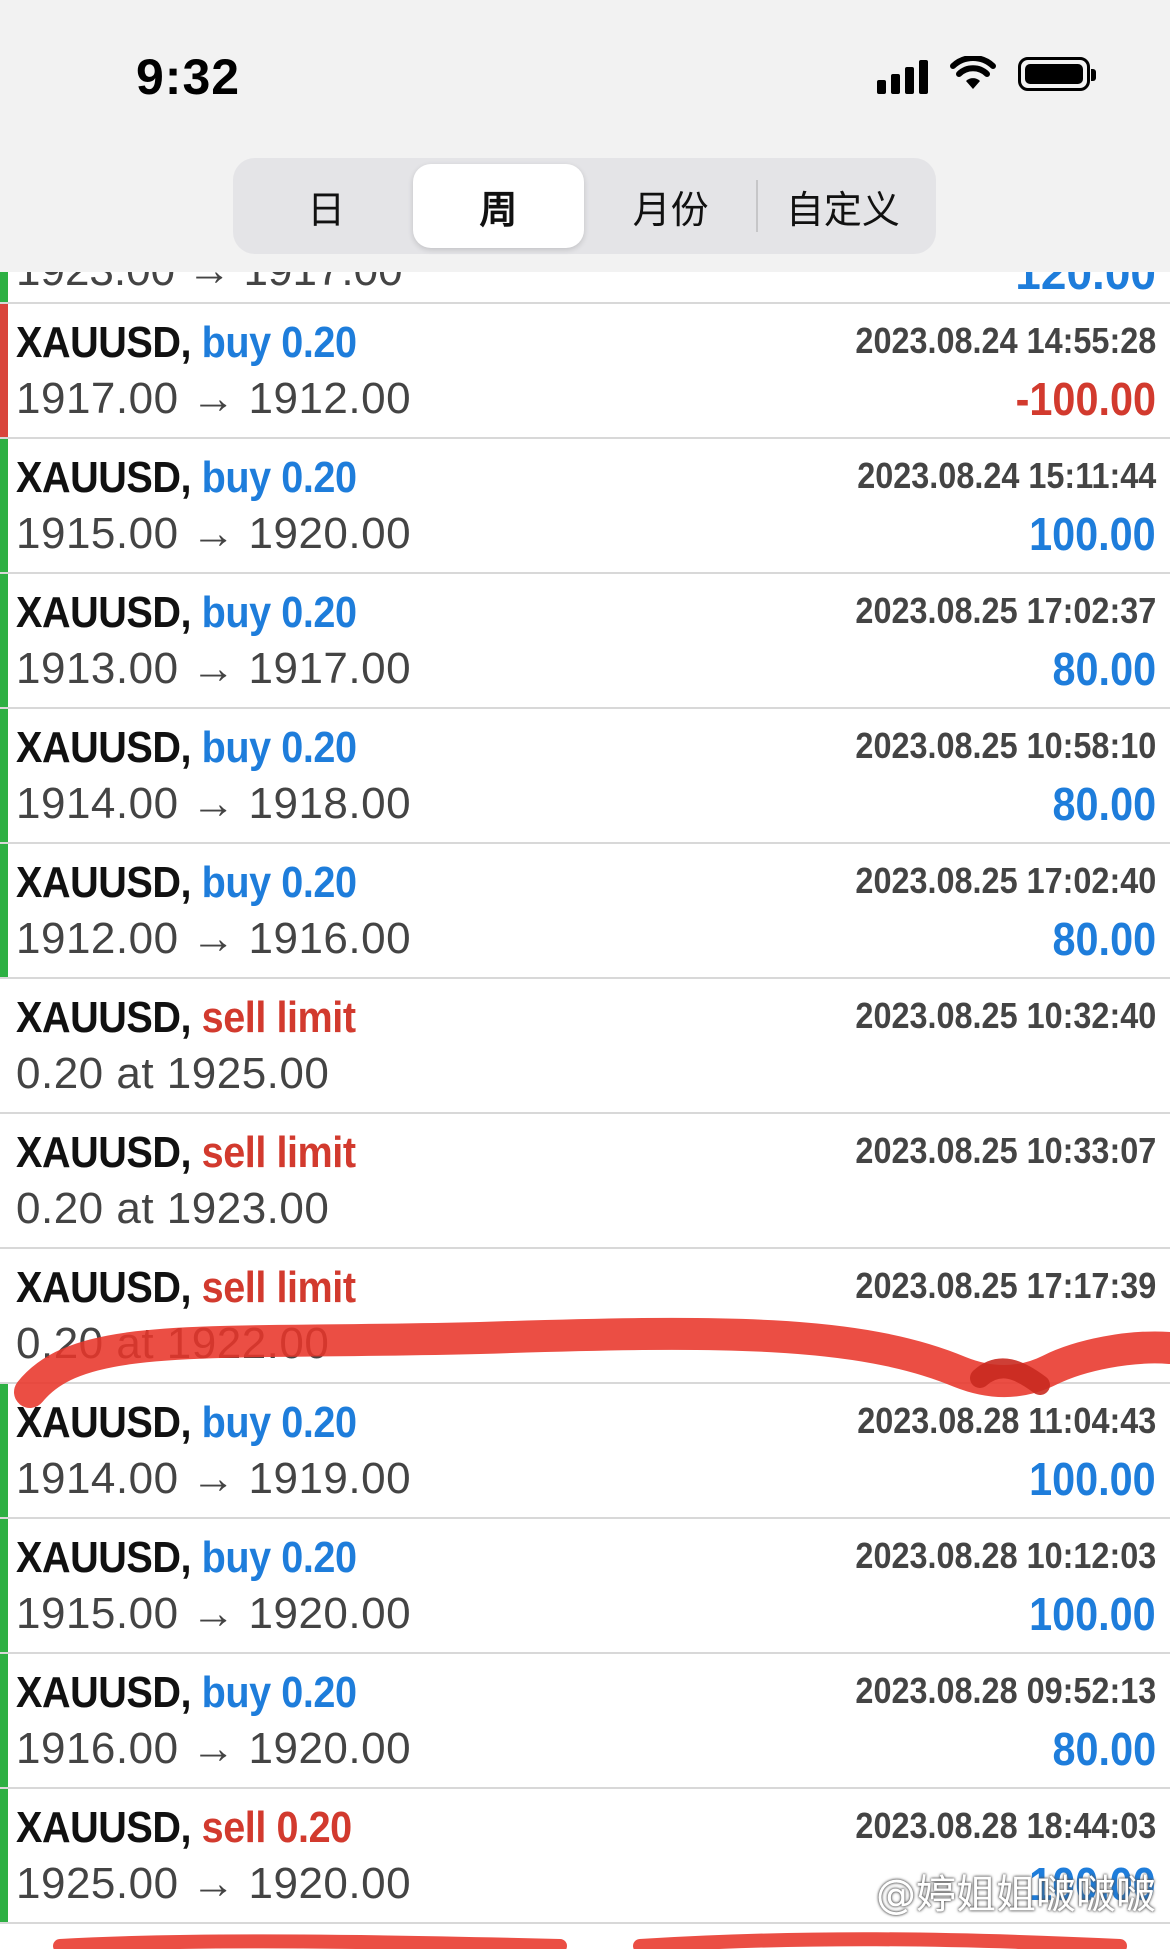 Image resolution: width=1170 pixels, height=1949 pixels. I want to click on status-time: 9:32, so click(188, 77).